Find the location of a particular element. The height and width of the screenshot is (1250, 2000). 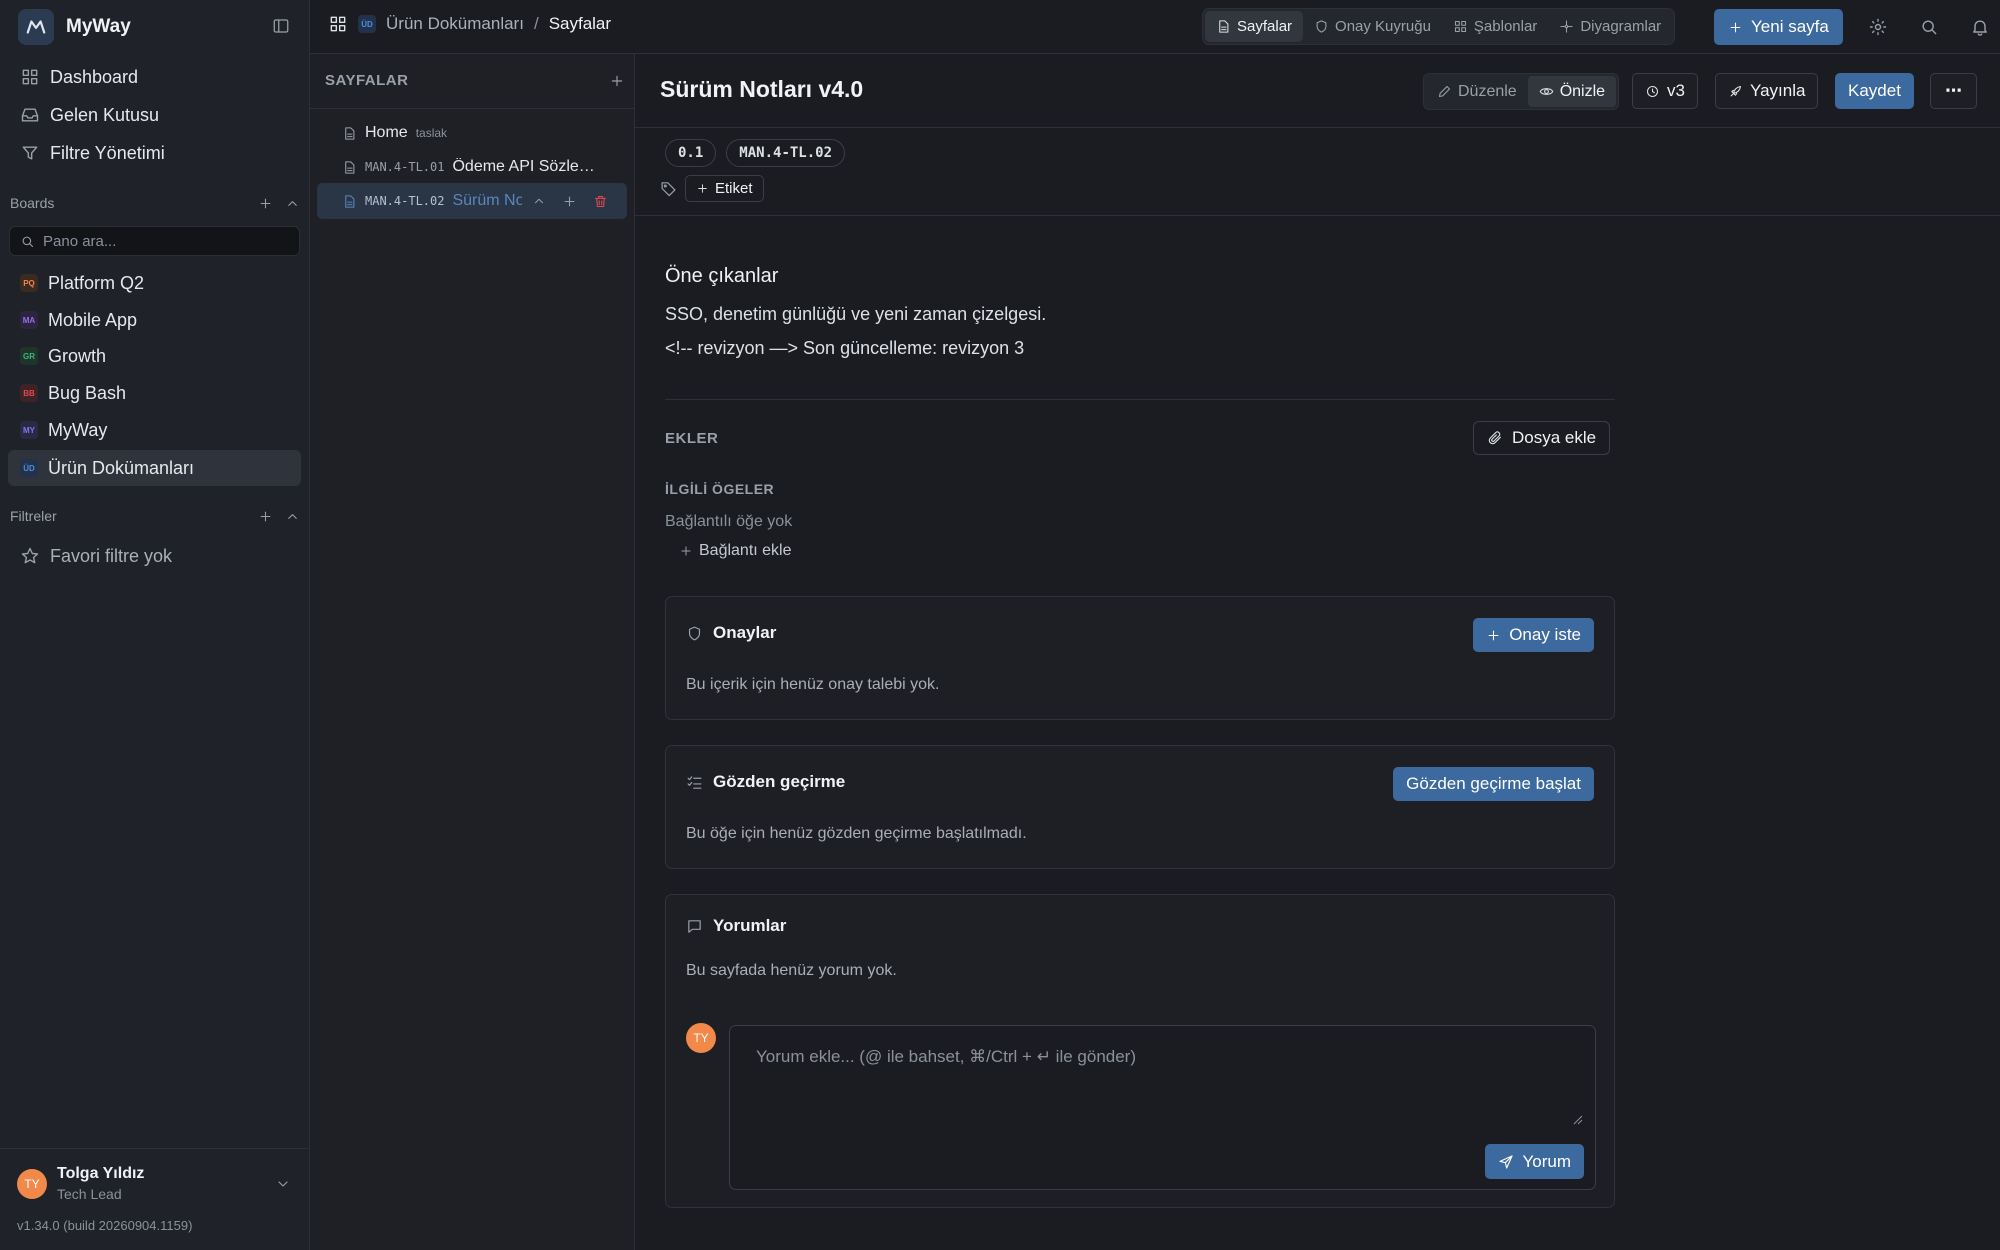

pencil-icon is located at coordinates (1444, 91).